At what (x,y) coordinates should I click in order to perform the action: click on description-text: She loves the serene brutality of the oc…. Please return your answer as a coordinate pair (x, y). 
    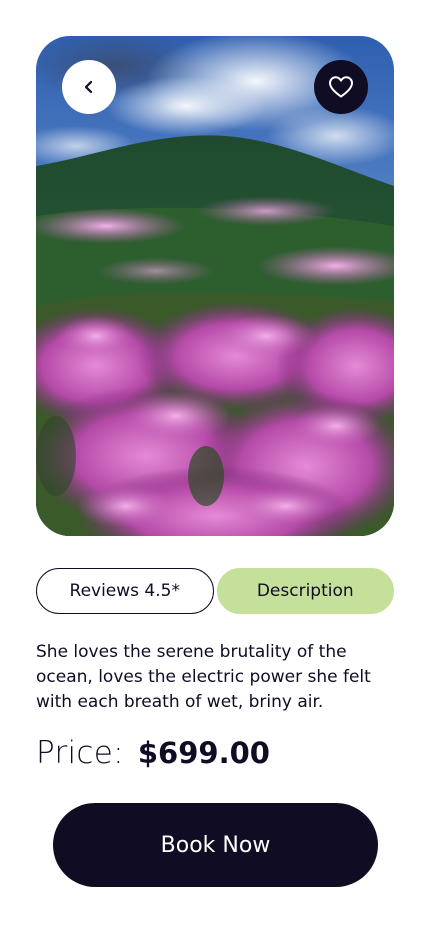
    Looking at the image, I should click on (203, 677).